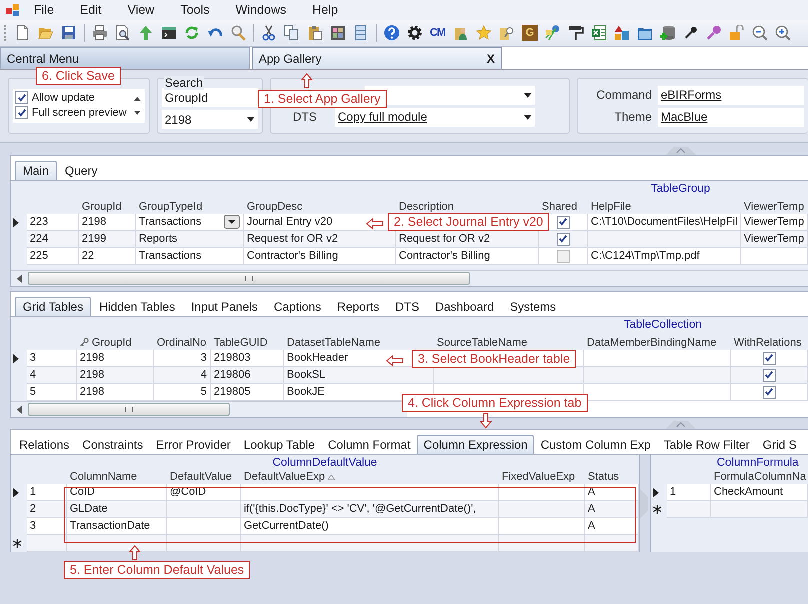 The height and width of the screenshot is (604, 808). Describe the element at coordinates (69, 33) in the screenshot. I see `save-icon` at that location.